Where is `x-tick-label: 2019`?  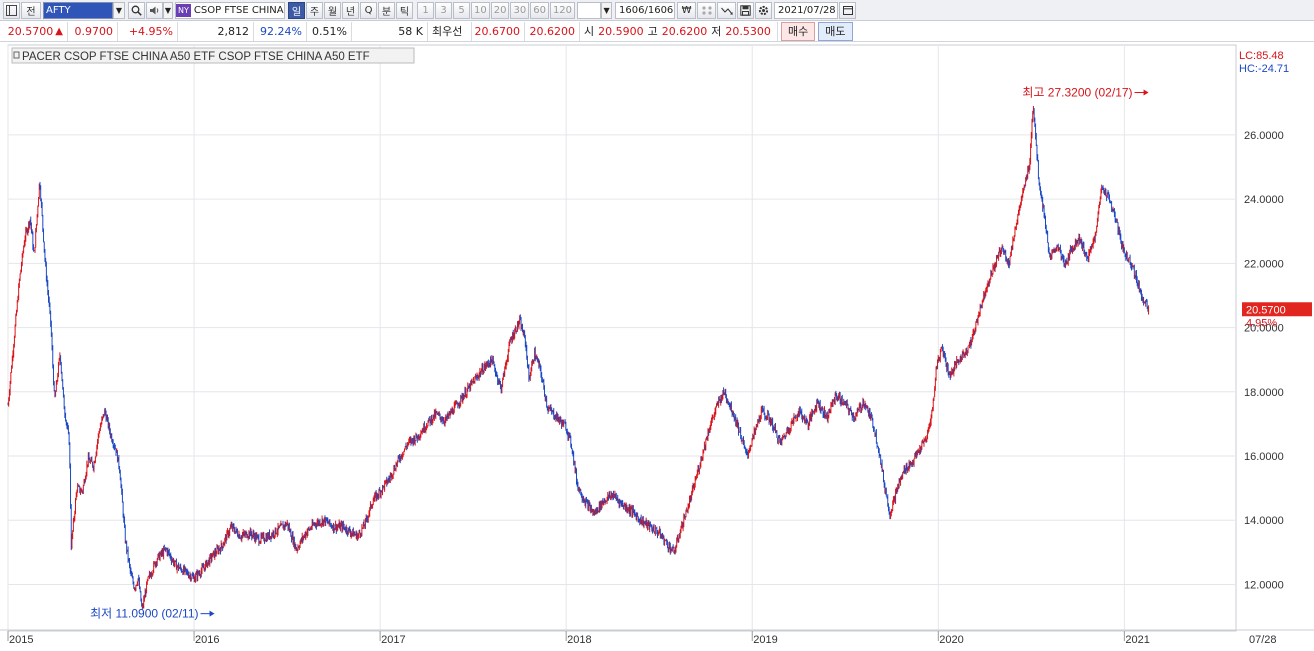 x-tick-label: 2019 is located at coordinates (765, 640).